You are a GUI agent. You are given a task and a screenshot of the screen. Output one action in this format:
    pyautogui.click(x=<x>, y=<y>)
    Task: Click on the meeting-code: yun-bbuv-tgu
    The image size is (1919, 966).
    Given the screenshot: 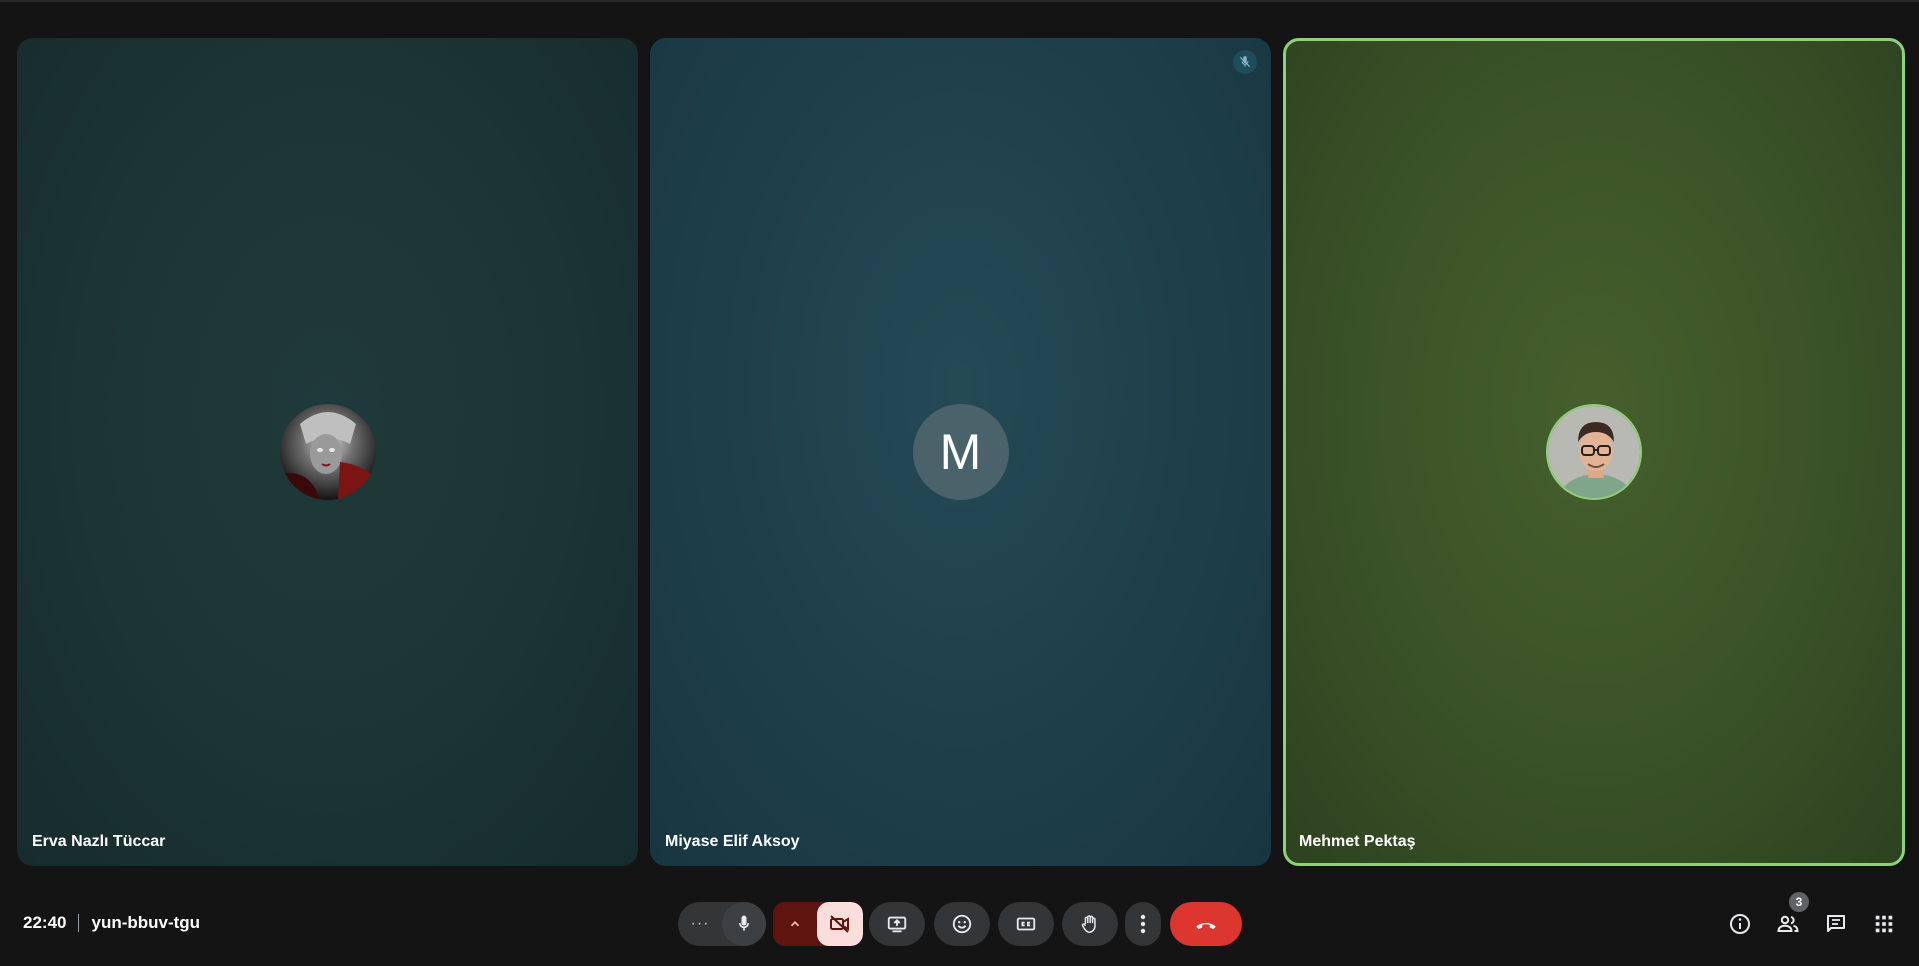 What is the action you would take?
    pyautogui.click(x=145, y=923)
    